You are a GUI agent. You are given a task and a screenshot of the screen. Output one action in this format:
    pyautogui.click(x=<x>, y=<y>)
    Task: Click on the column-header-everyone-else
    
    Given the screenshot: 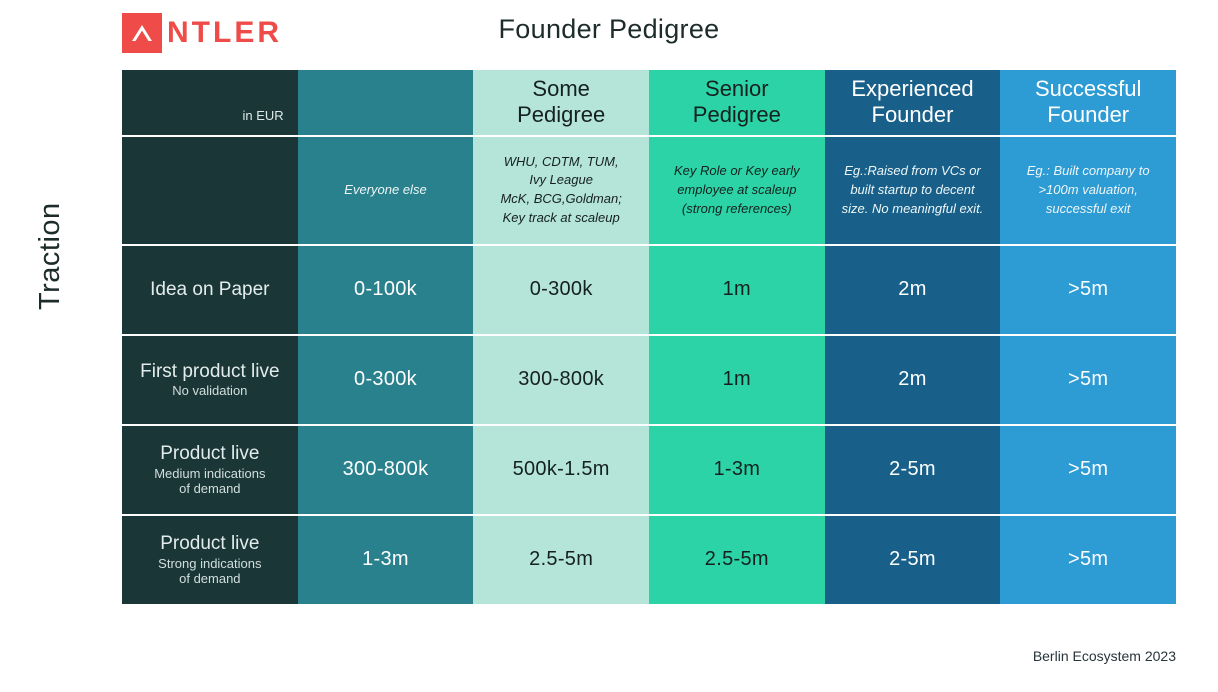 What is the action you would take?
    pyautogui.click(x=385, y=102)
    